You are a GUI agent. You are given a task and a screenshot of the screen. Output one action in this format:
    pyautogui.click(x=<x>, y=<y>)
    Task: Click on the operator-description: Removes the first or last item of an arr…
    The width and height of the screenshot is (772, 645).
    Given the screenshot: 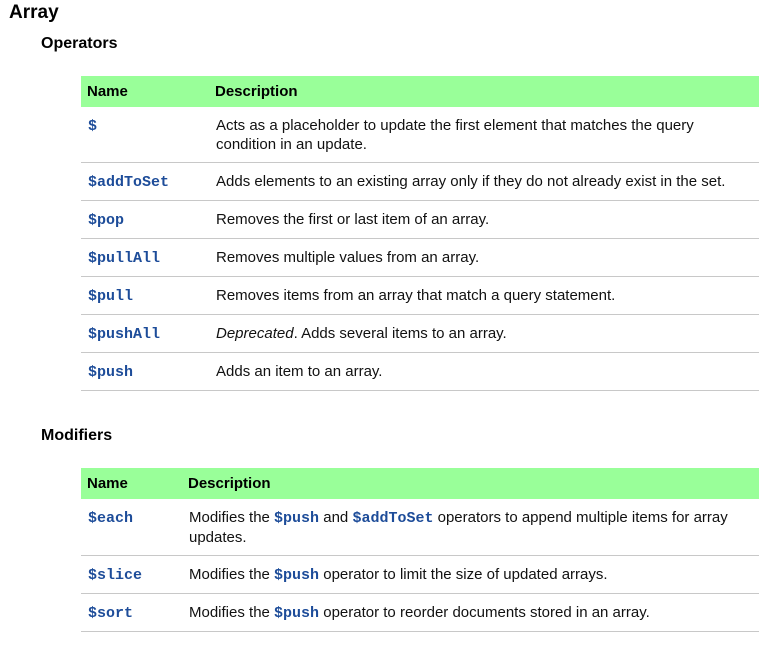 What is the action you would take?
    pyautogui.click(x=484, y=219)
    